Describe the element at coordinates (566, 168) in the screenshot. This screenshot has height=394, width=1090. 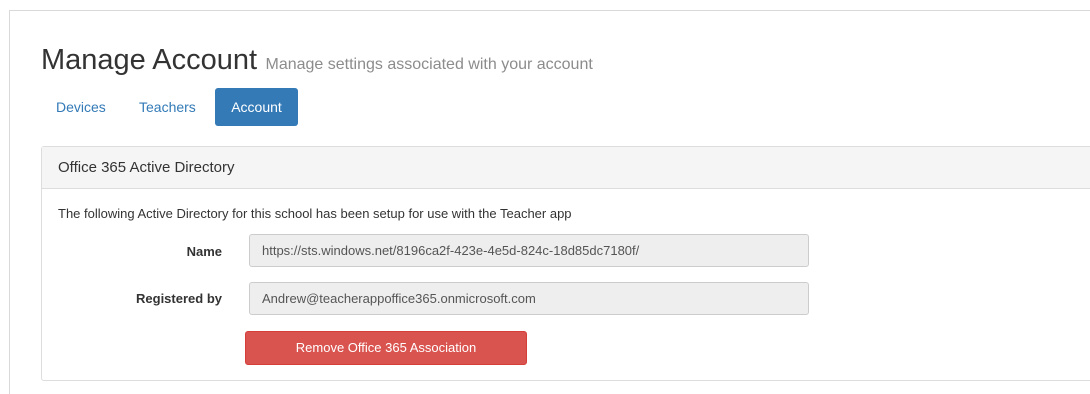
I see `panel-heading: Office 365 Active Directory` at that location.